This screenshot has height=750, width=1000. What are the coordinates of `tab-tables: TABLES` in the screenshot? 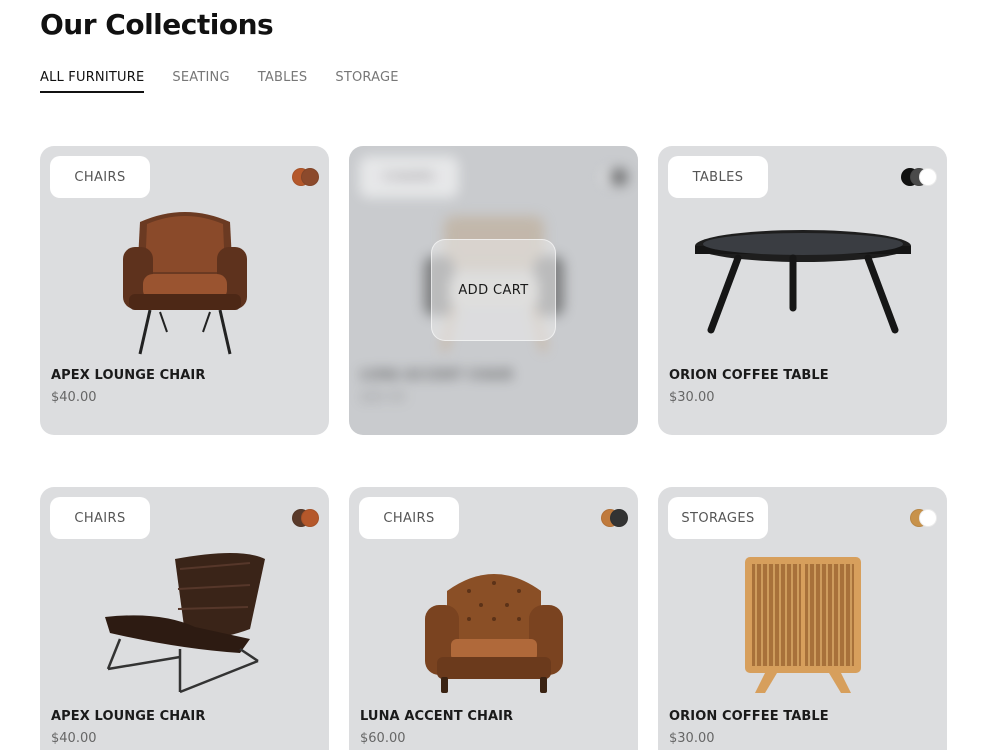 It's located at (283, 81).